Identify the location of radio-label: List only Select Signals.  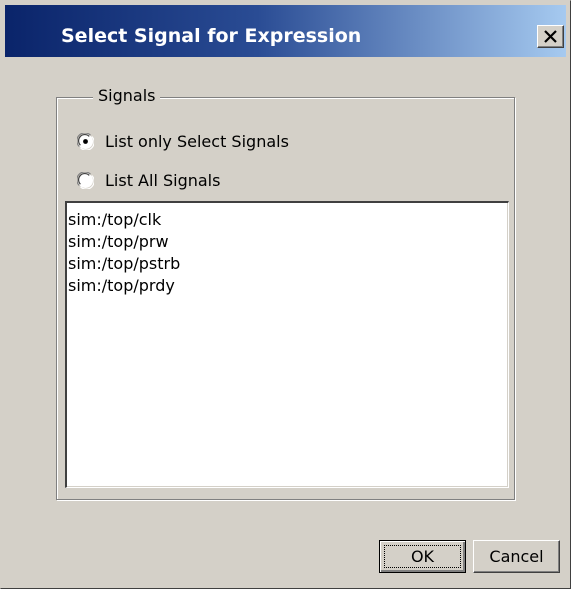
(197, 141).